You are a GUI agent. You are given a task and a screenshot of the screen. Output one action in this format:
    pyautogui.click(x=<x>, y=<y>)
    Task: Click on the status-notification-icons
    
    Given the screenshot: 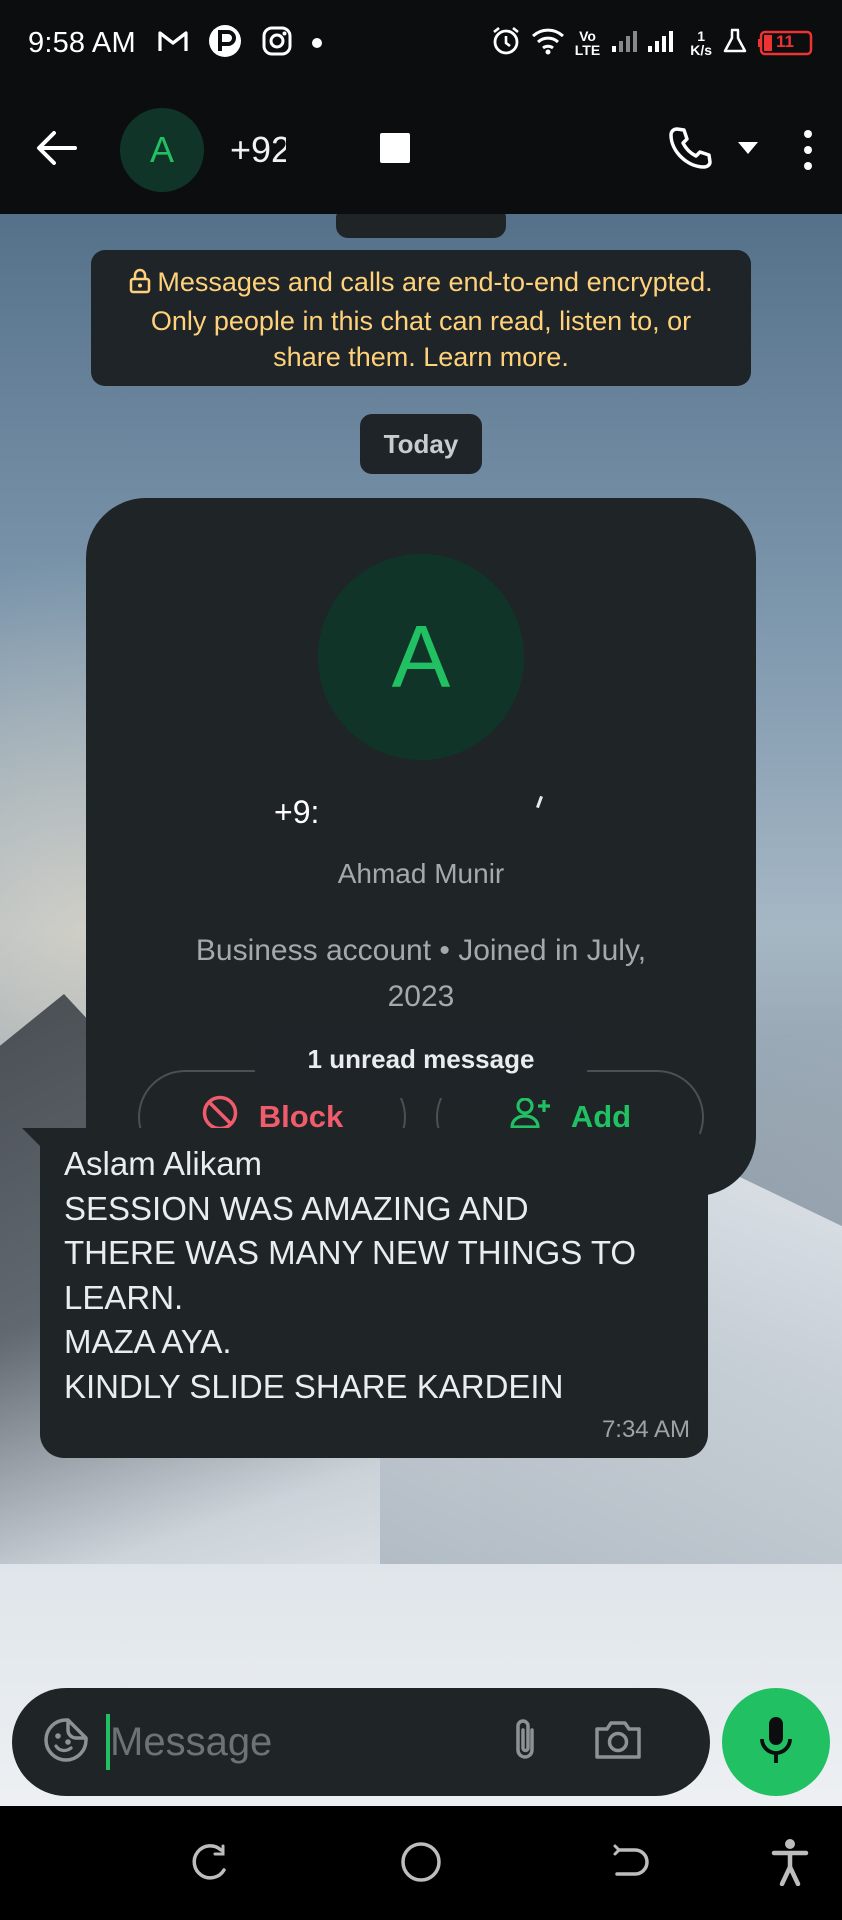 What is the action you would take?
    pyautogui.click(x=240, y=43)
    